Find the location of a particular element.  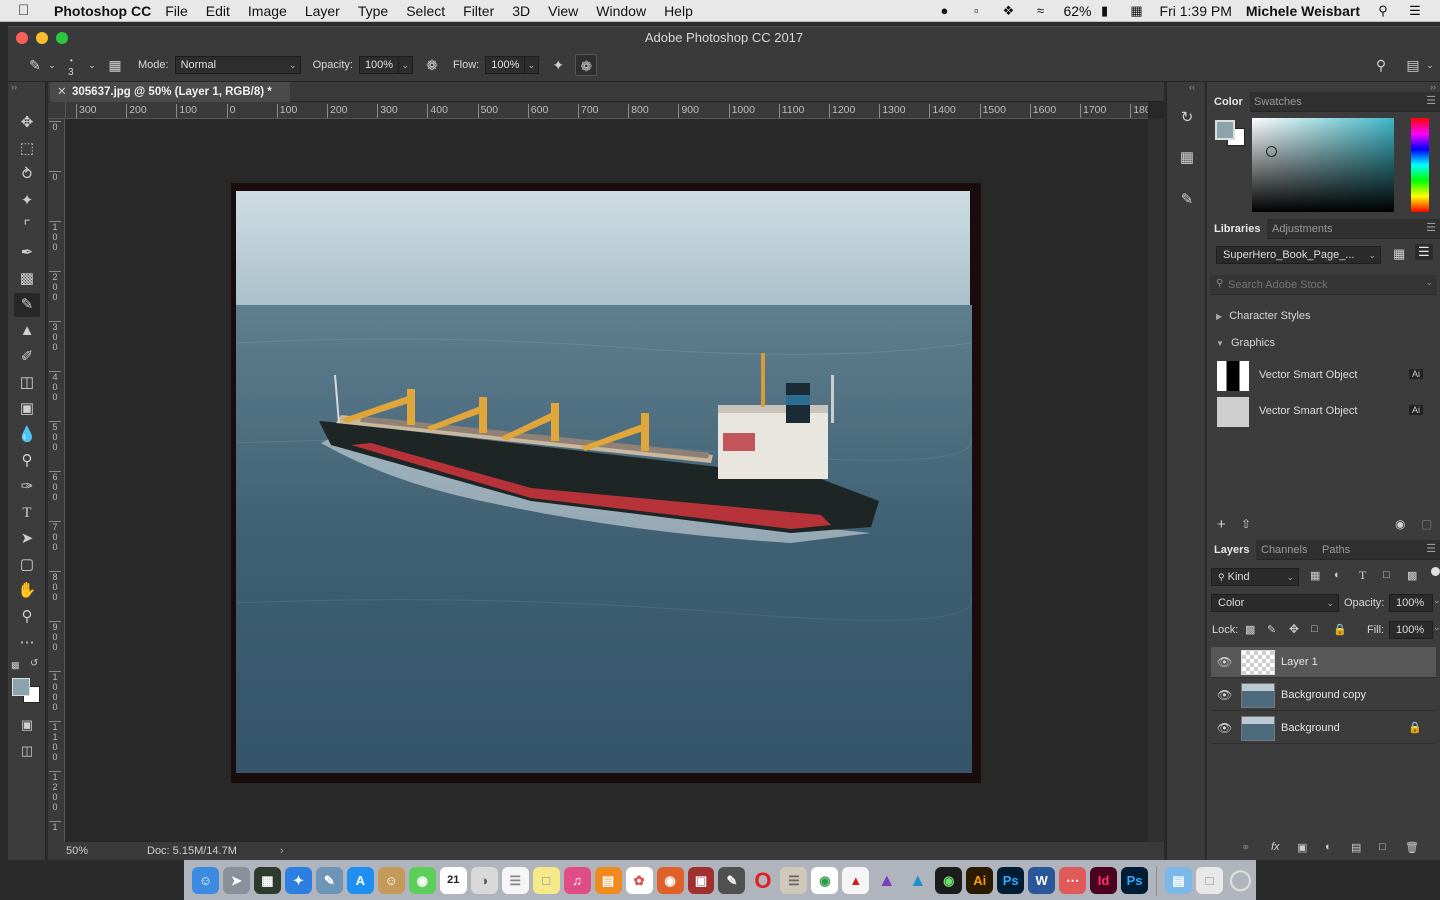

chrome-icon: ◉ is located at coordinates (825, 880).